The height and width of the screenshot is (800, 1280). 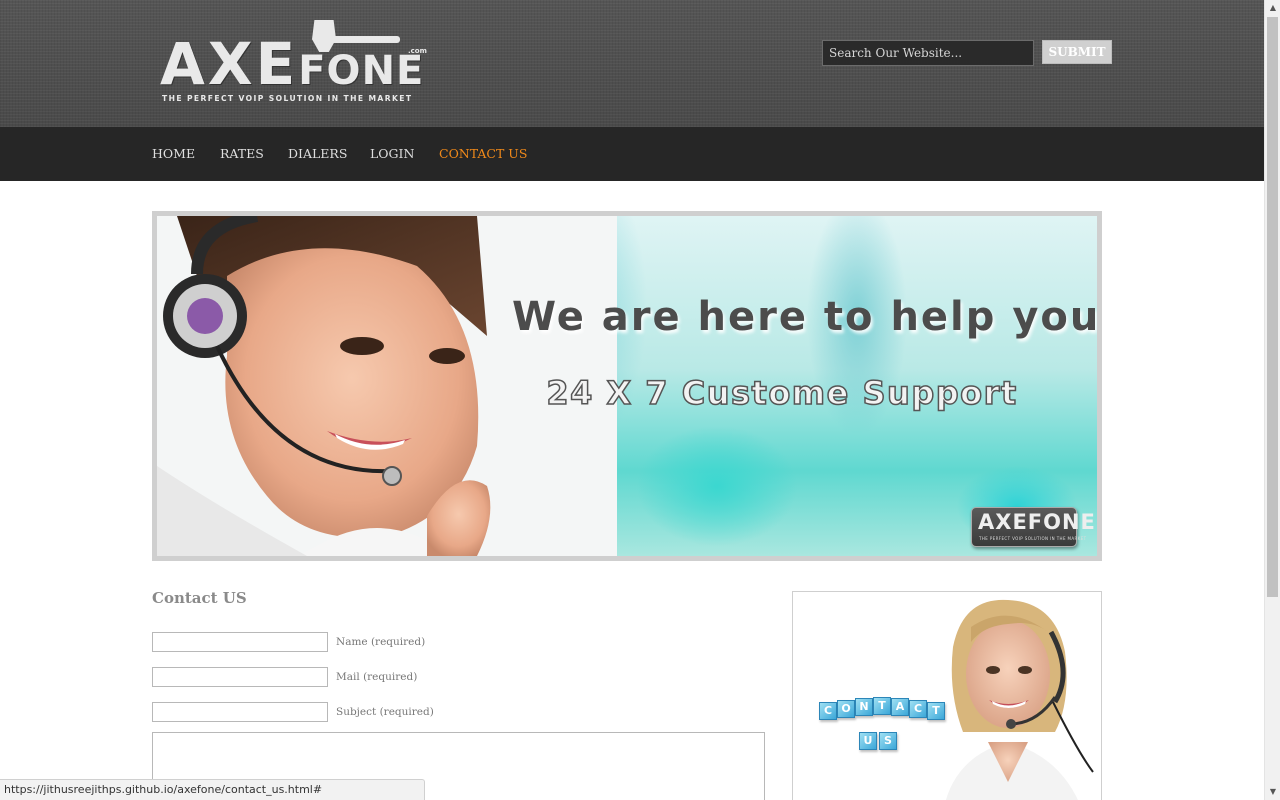 I want to click on mail-field, so click(x=240, y=677).